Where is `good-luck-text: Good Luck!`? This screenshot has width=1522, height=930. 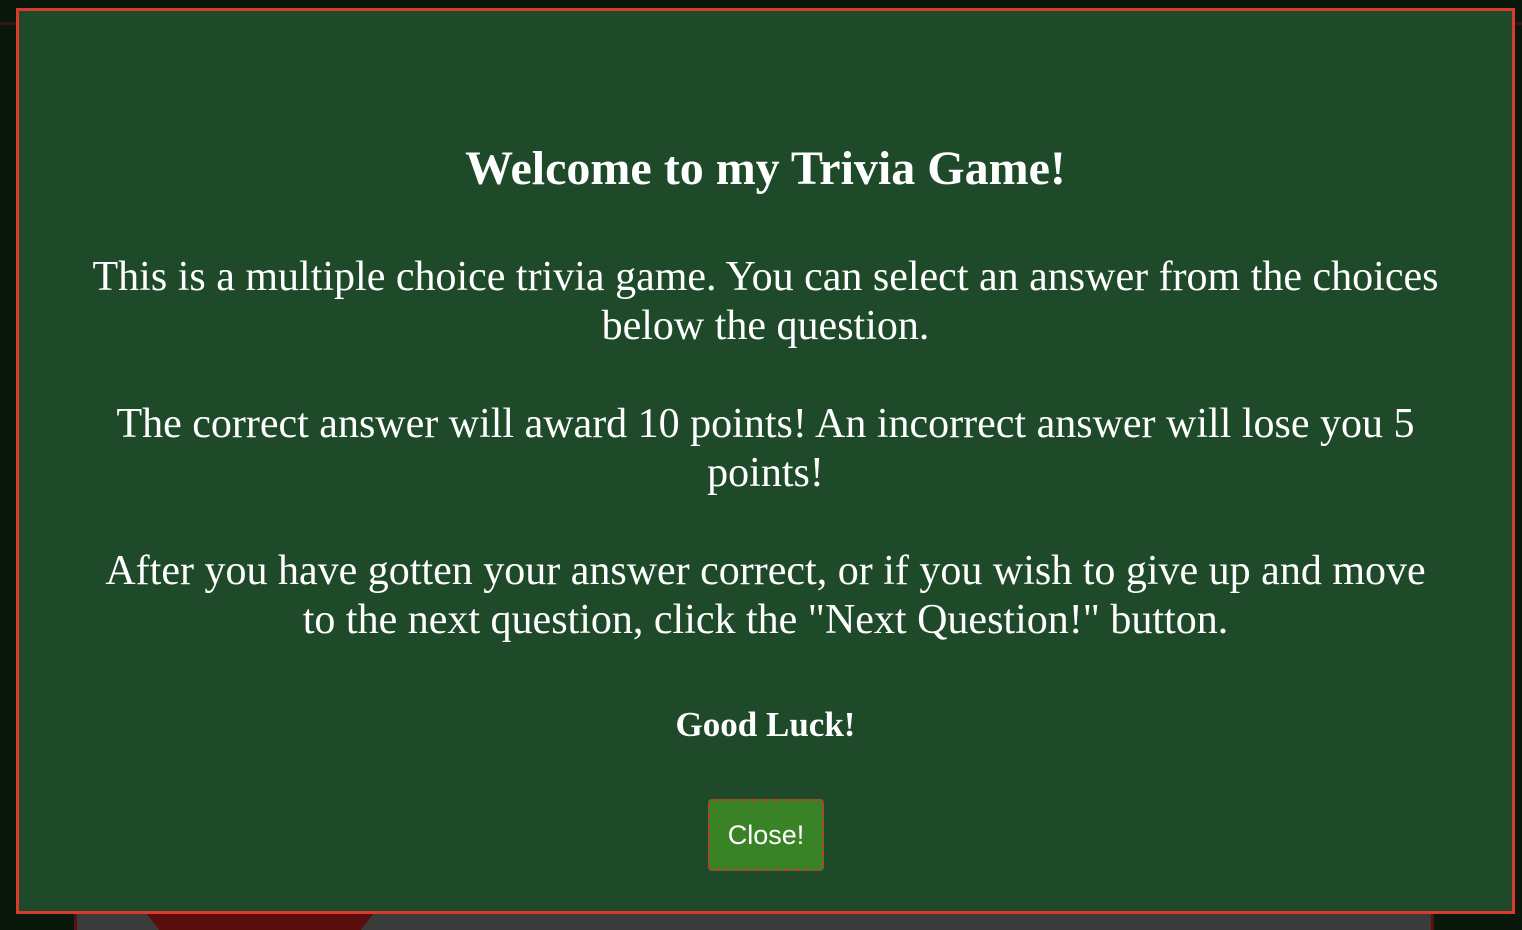 good-luck-text: Good Luck! is located at coordinates (765, 724).